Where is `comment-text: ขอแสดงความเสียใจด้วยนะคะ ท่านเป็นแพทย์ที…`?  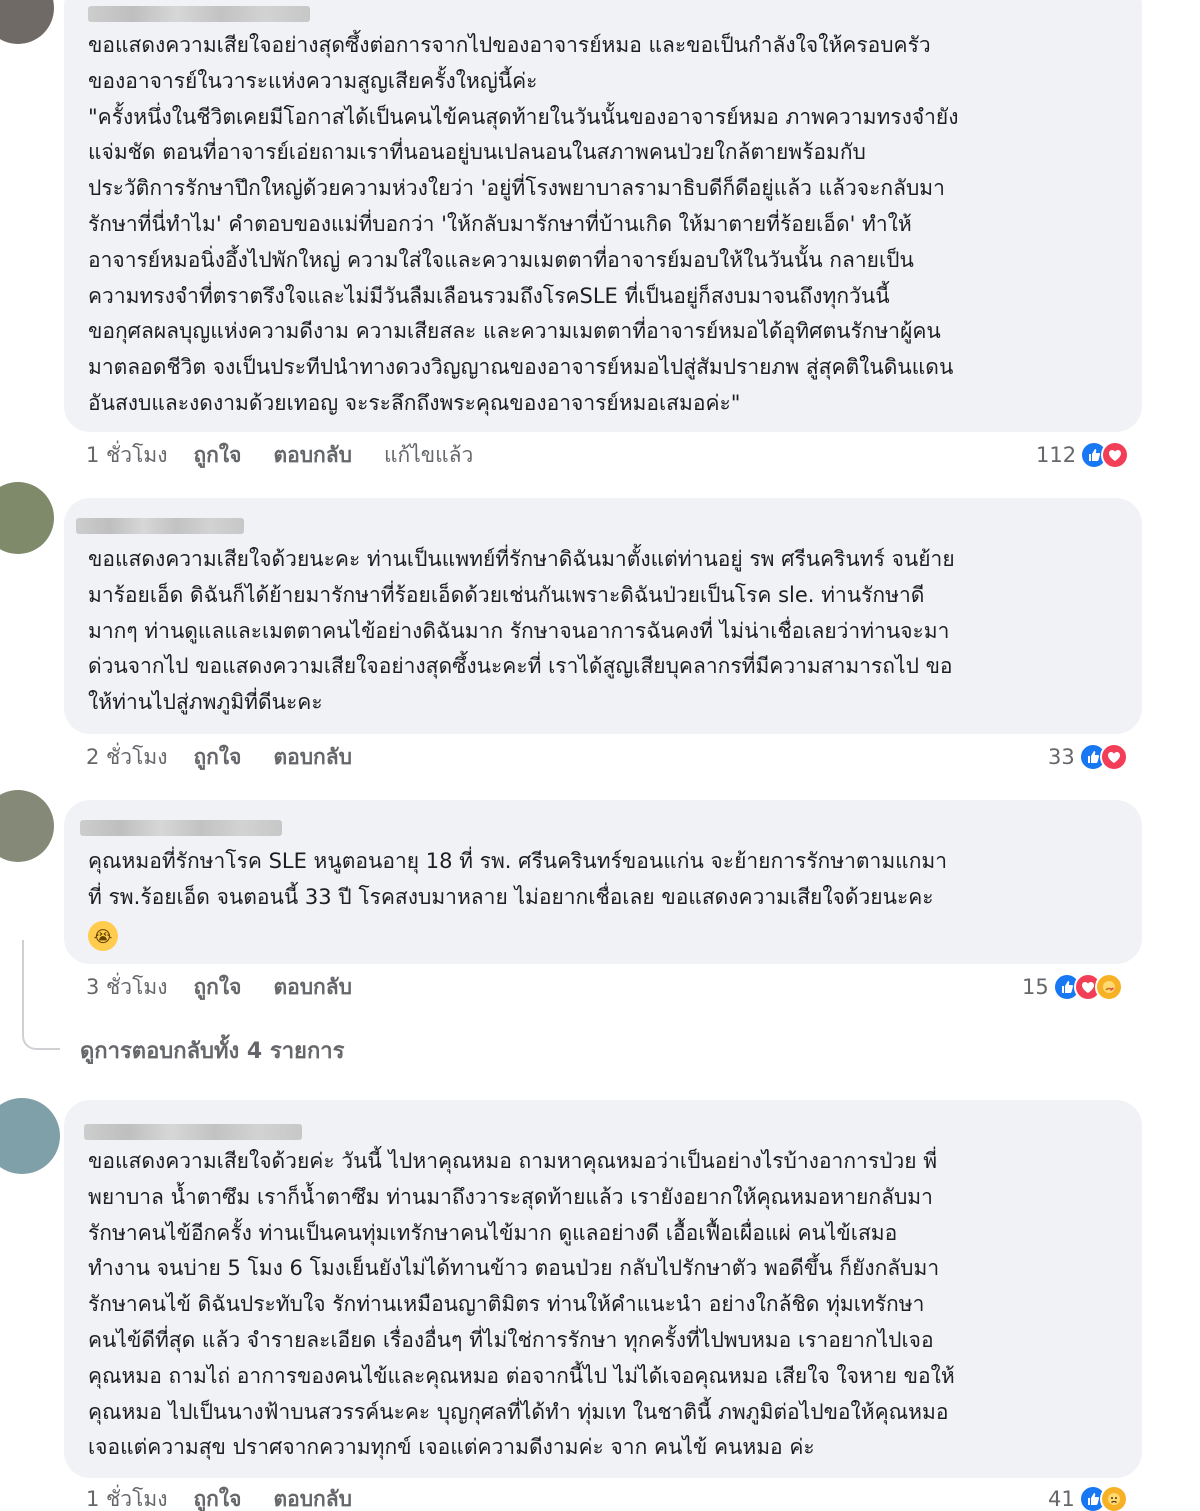
comment-text: ขอแสดงความเสียใจด้วยนะคะ ท่านเป็นแพทย์ที… is located at coordinates (521, 631).